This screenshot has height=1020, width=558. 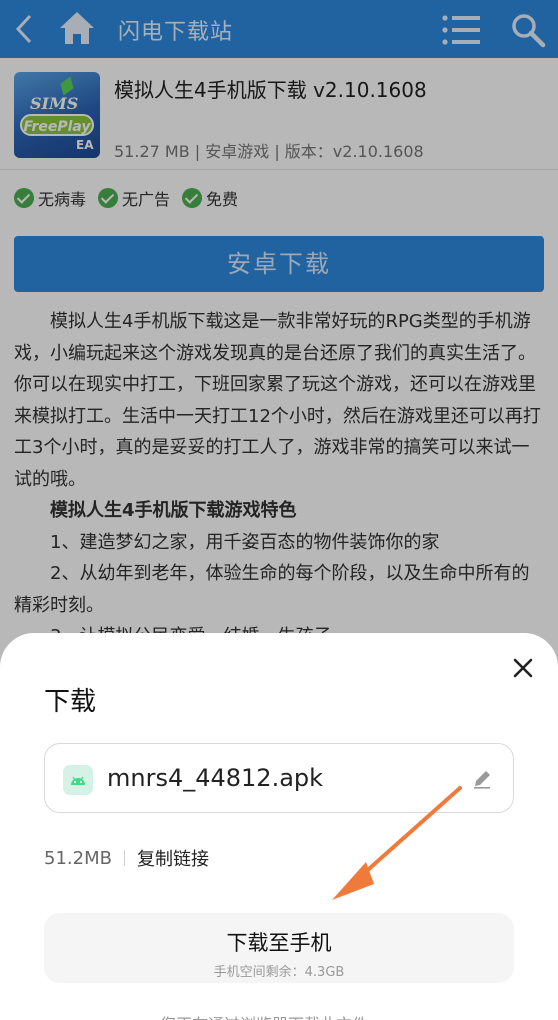 I want to click on download-to-phone-label: 下载至手机, so click(x=279, y=943).